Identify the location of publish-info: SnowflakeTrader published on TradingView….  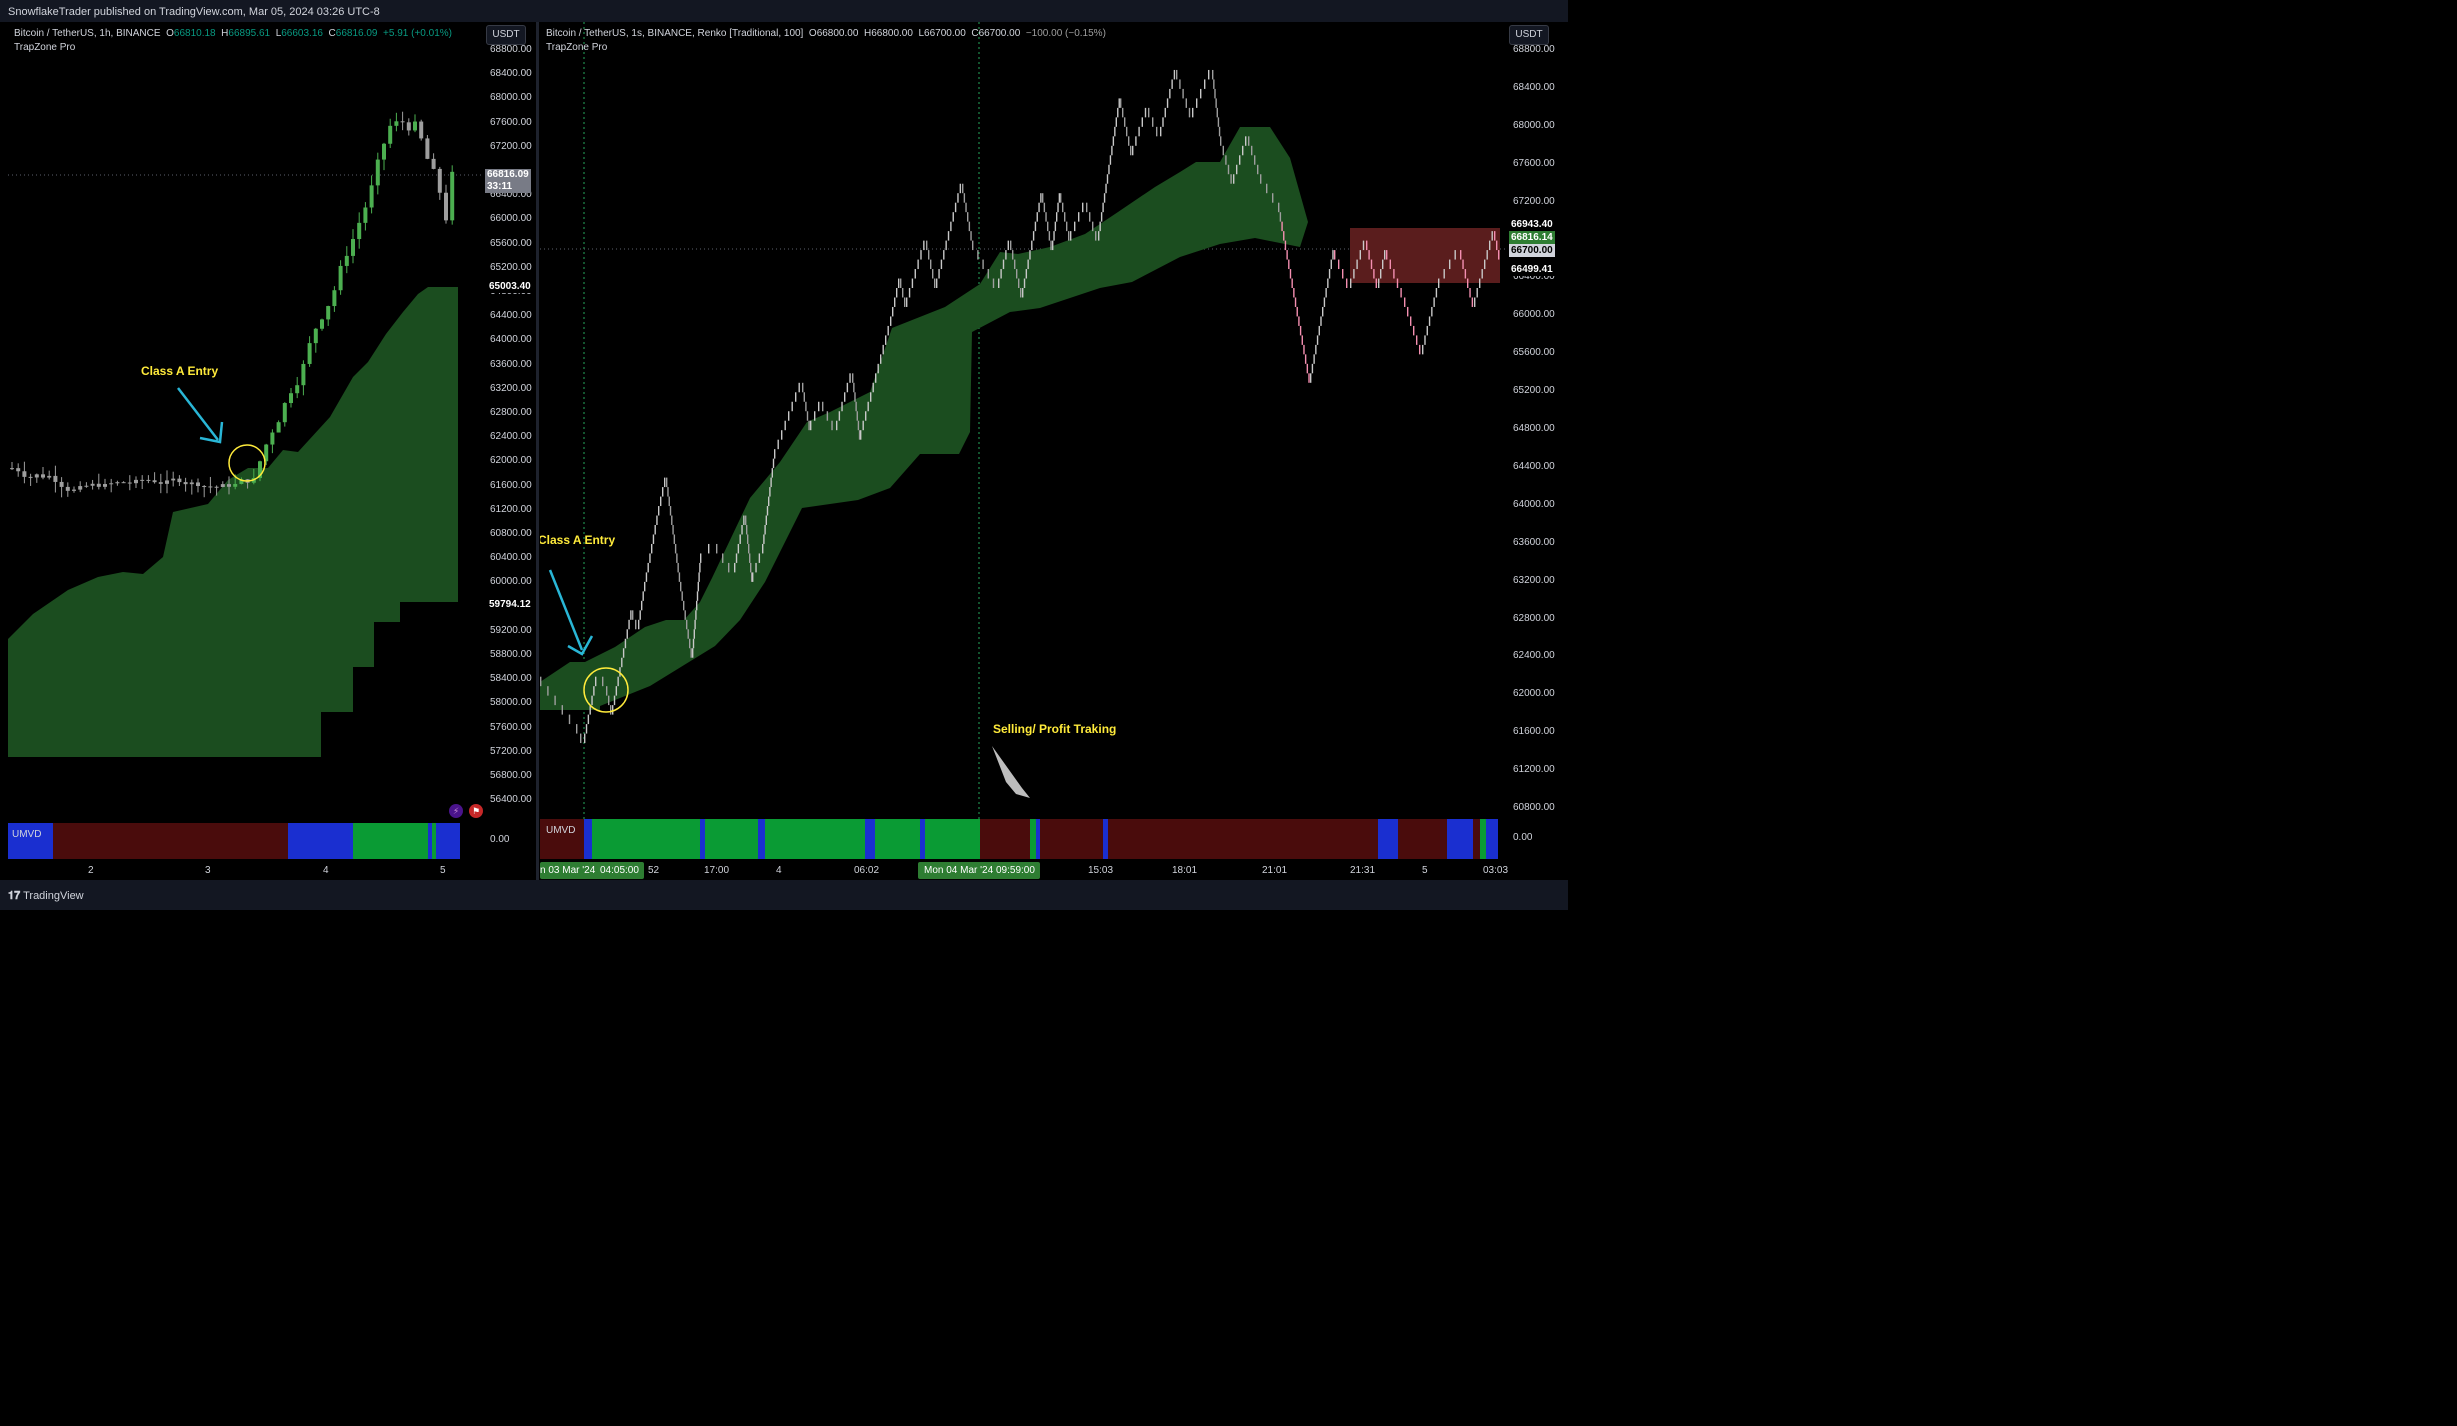
(194, 12).